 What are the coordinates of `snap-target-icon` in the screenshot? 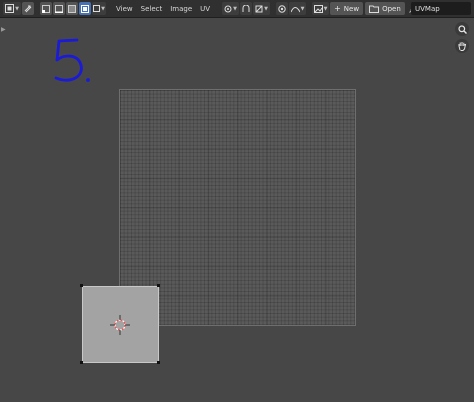 It's located at (259, 8).